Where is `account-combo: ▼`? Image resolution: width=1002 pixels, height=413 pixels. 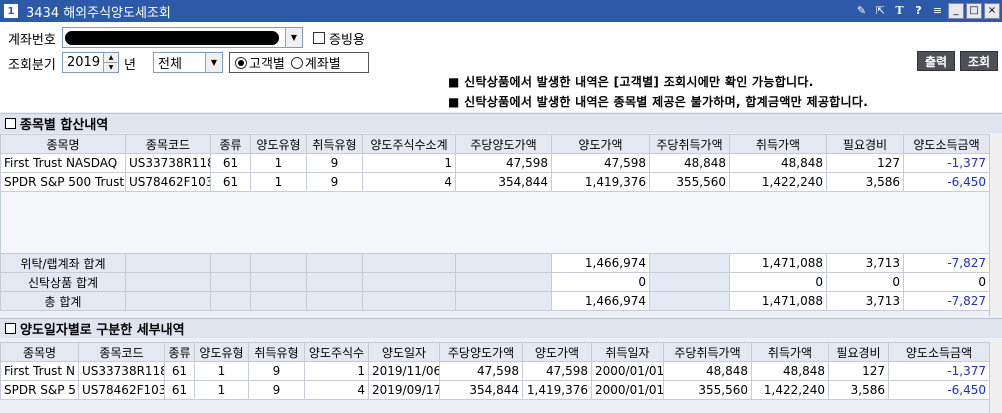
account-combo: ▼ is located at coordinates (182, 37).